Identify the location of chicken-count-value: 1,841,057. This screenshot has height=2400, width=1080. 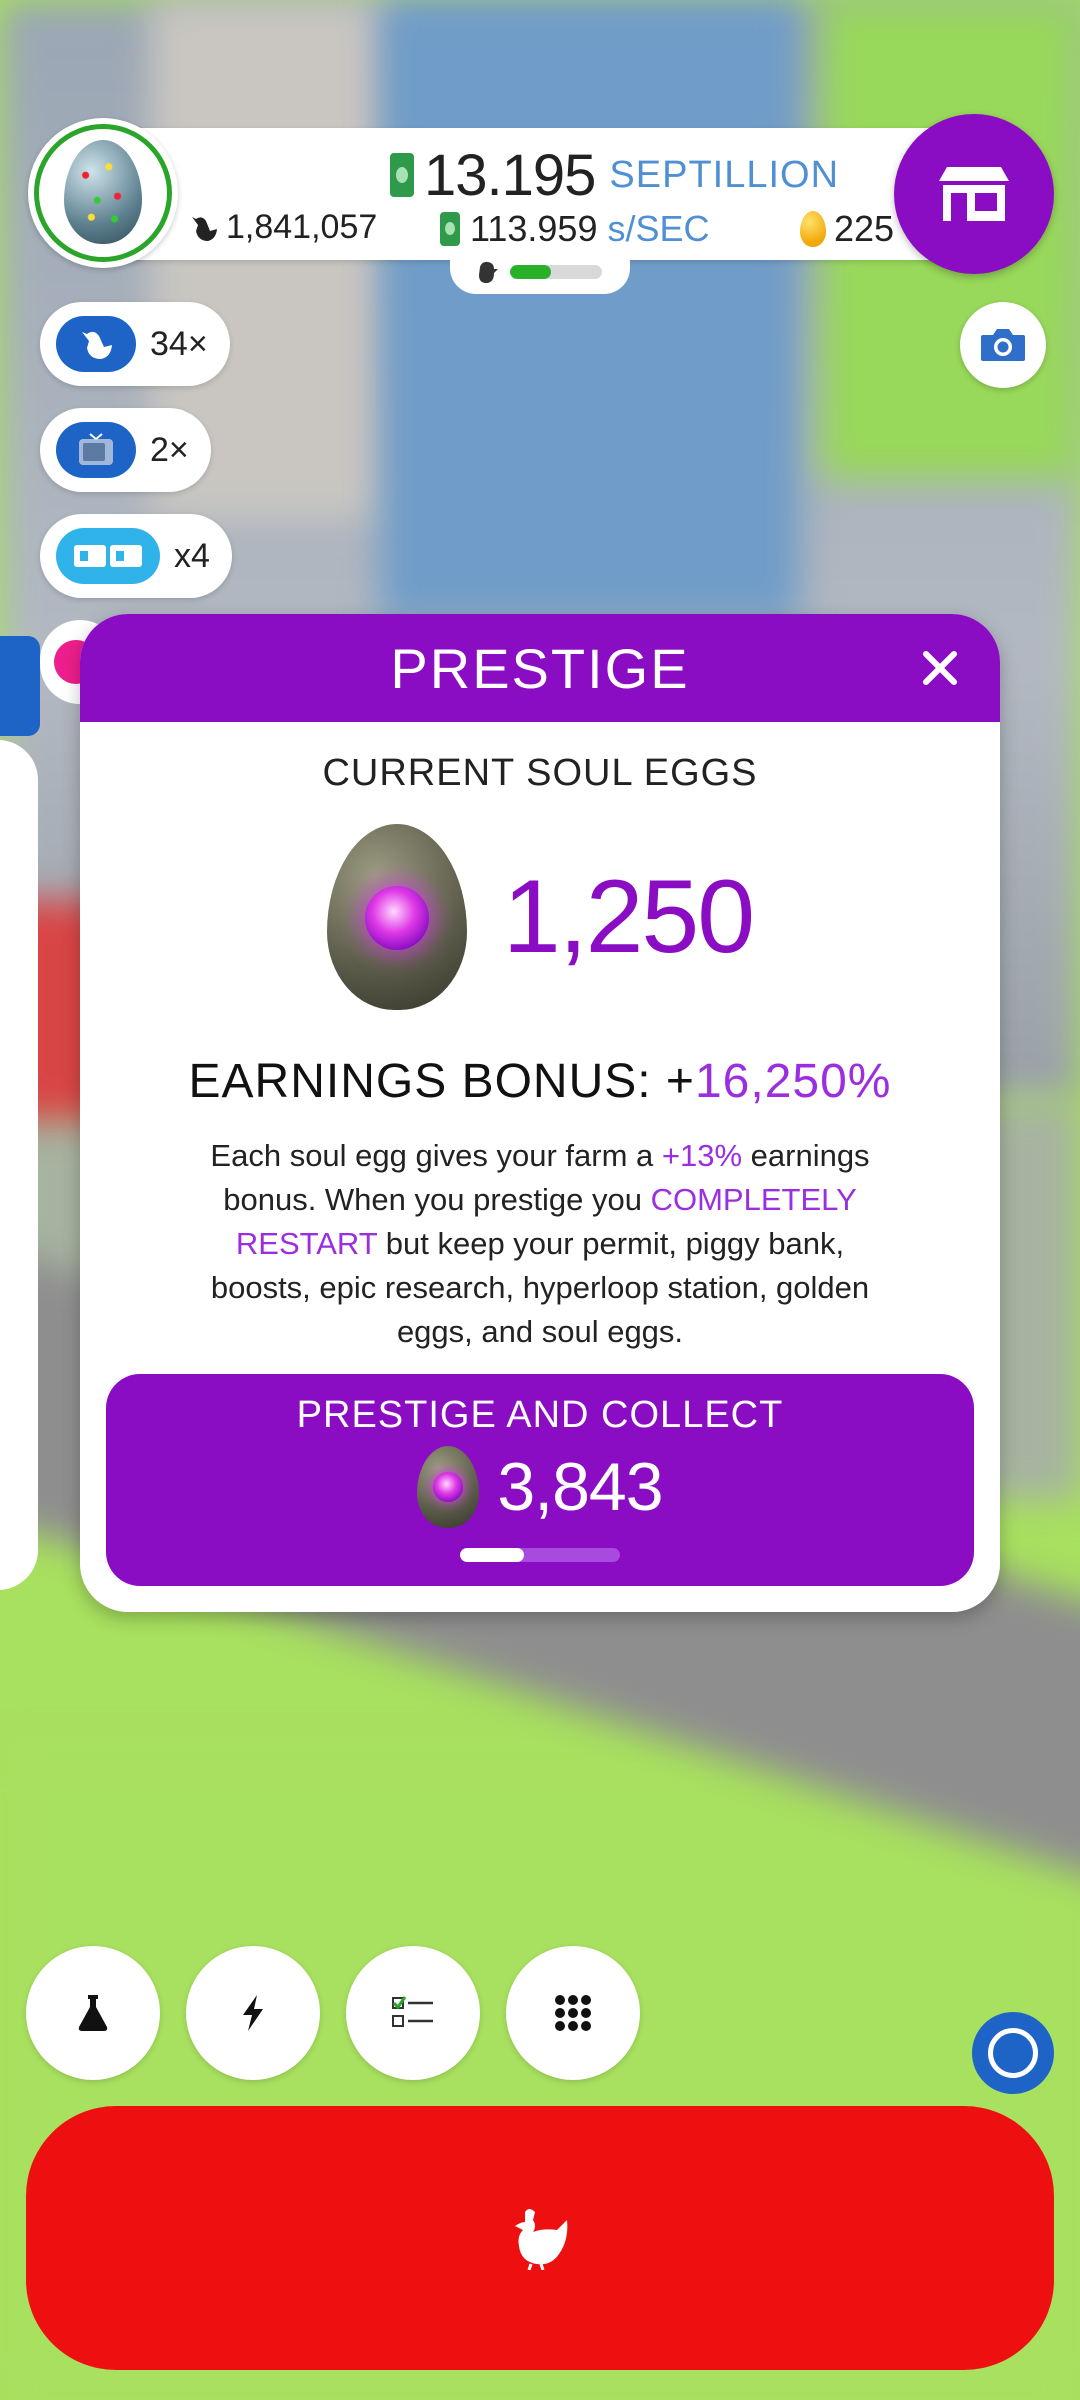
(302, 227).